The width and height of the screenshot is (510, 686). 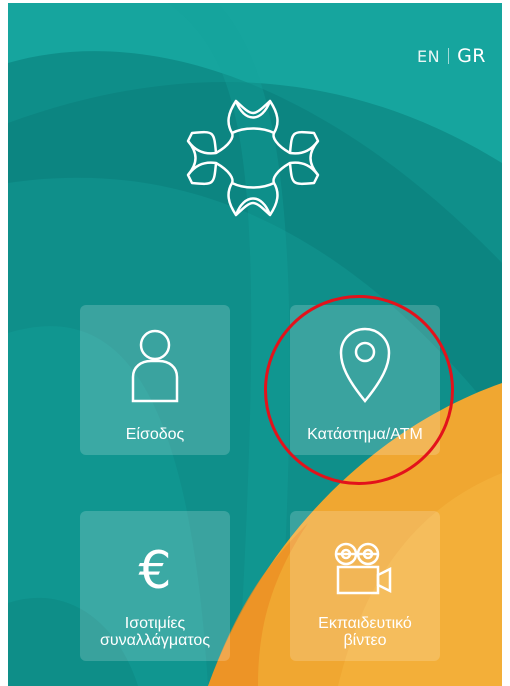 I want to click on video-label-line1: Εκπαιδευτικό, so click(x=365, y=623).